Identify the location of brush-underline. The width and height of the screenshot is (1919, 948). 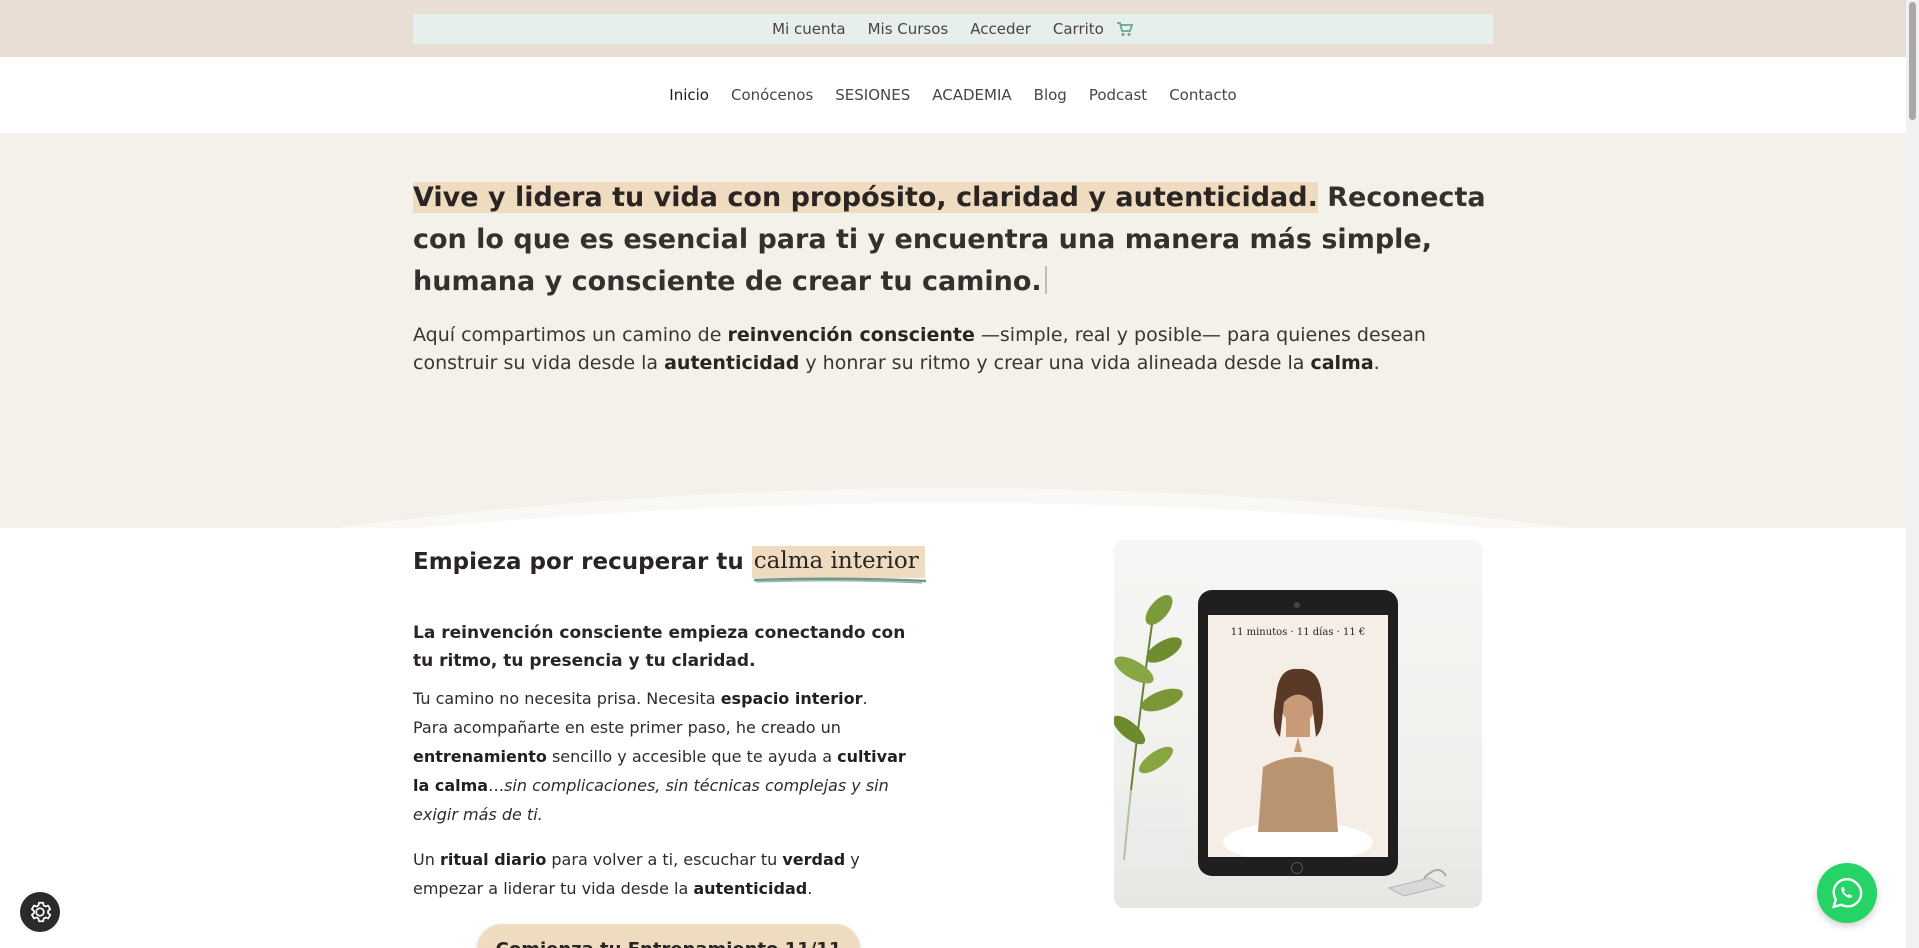
(839, 580).